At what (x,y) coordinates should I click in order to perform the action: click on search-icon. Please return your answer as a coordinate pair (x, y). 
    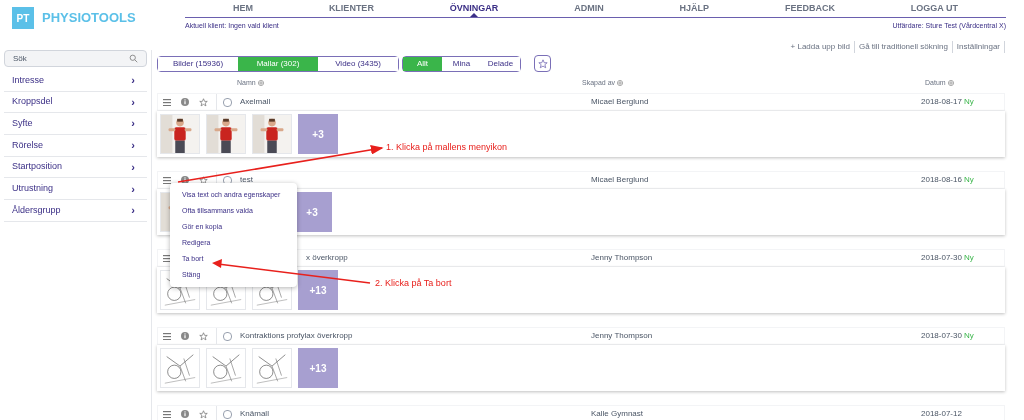
    Looking at the image, I should click on (133, 58).